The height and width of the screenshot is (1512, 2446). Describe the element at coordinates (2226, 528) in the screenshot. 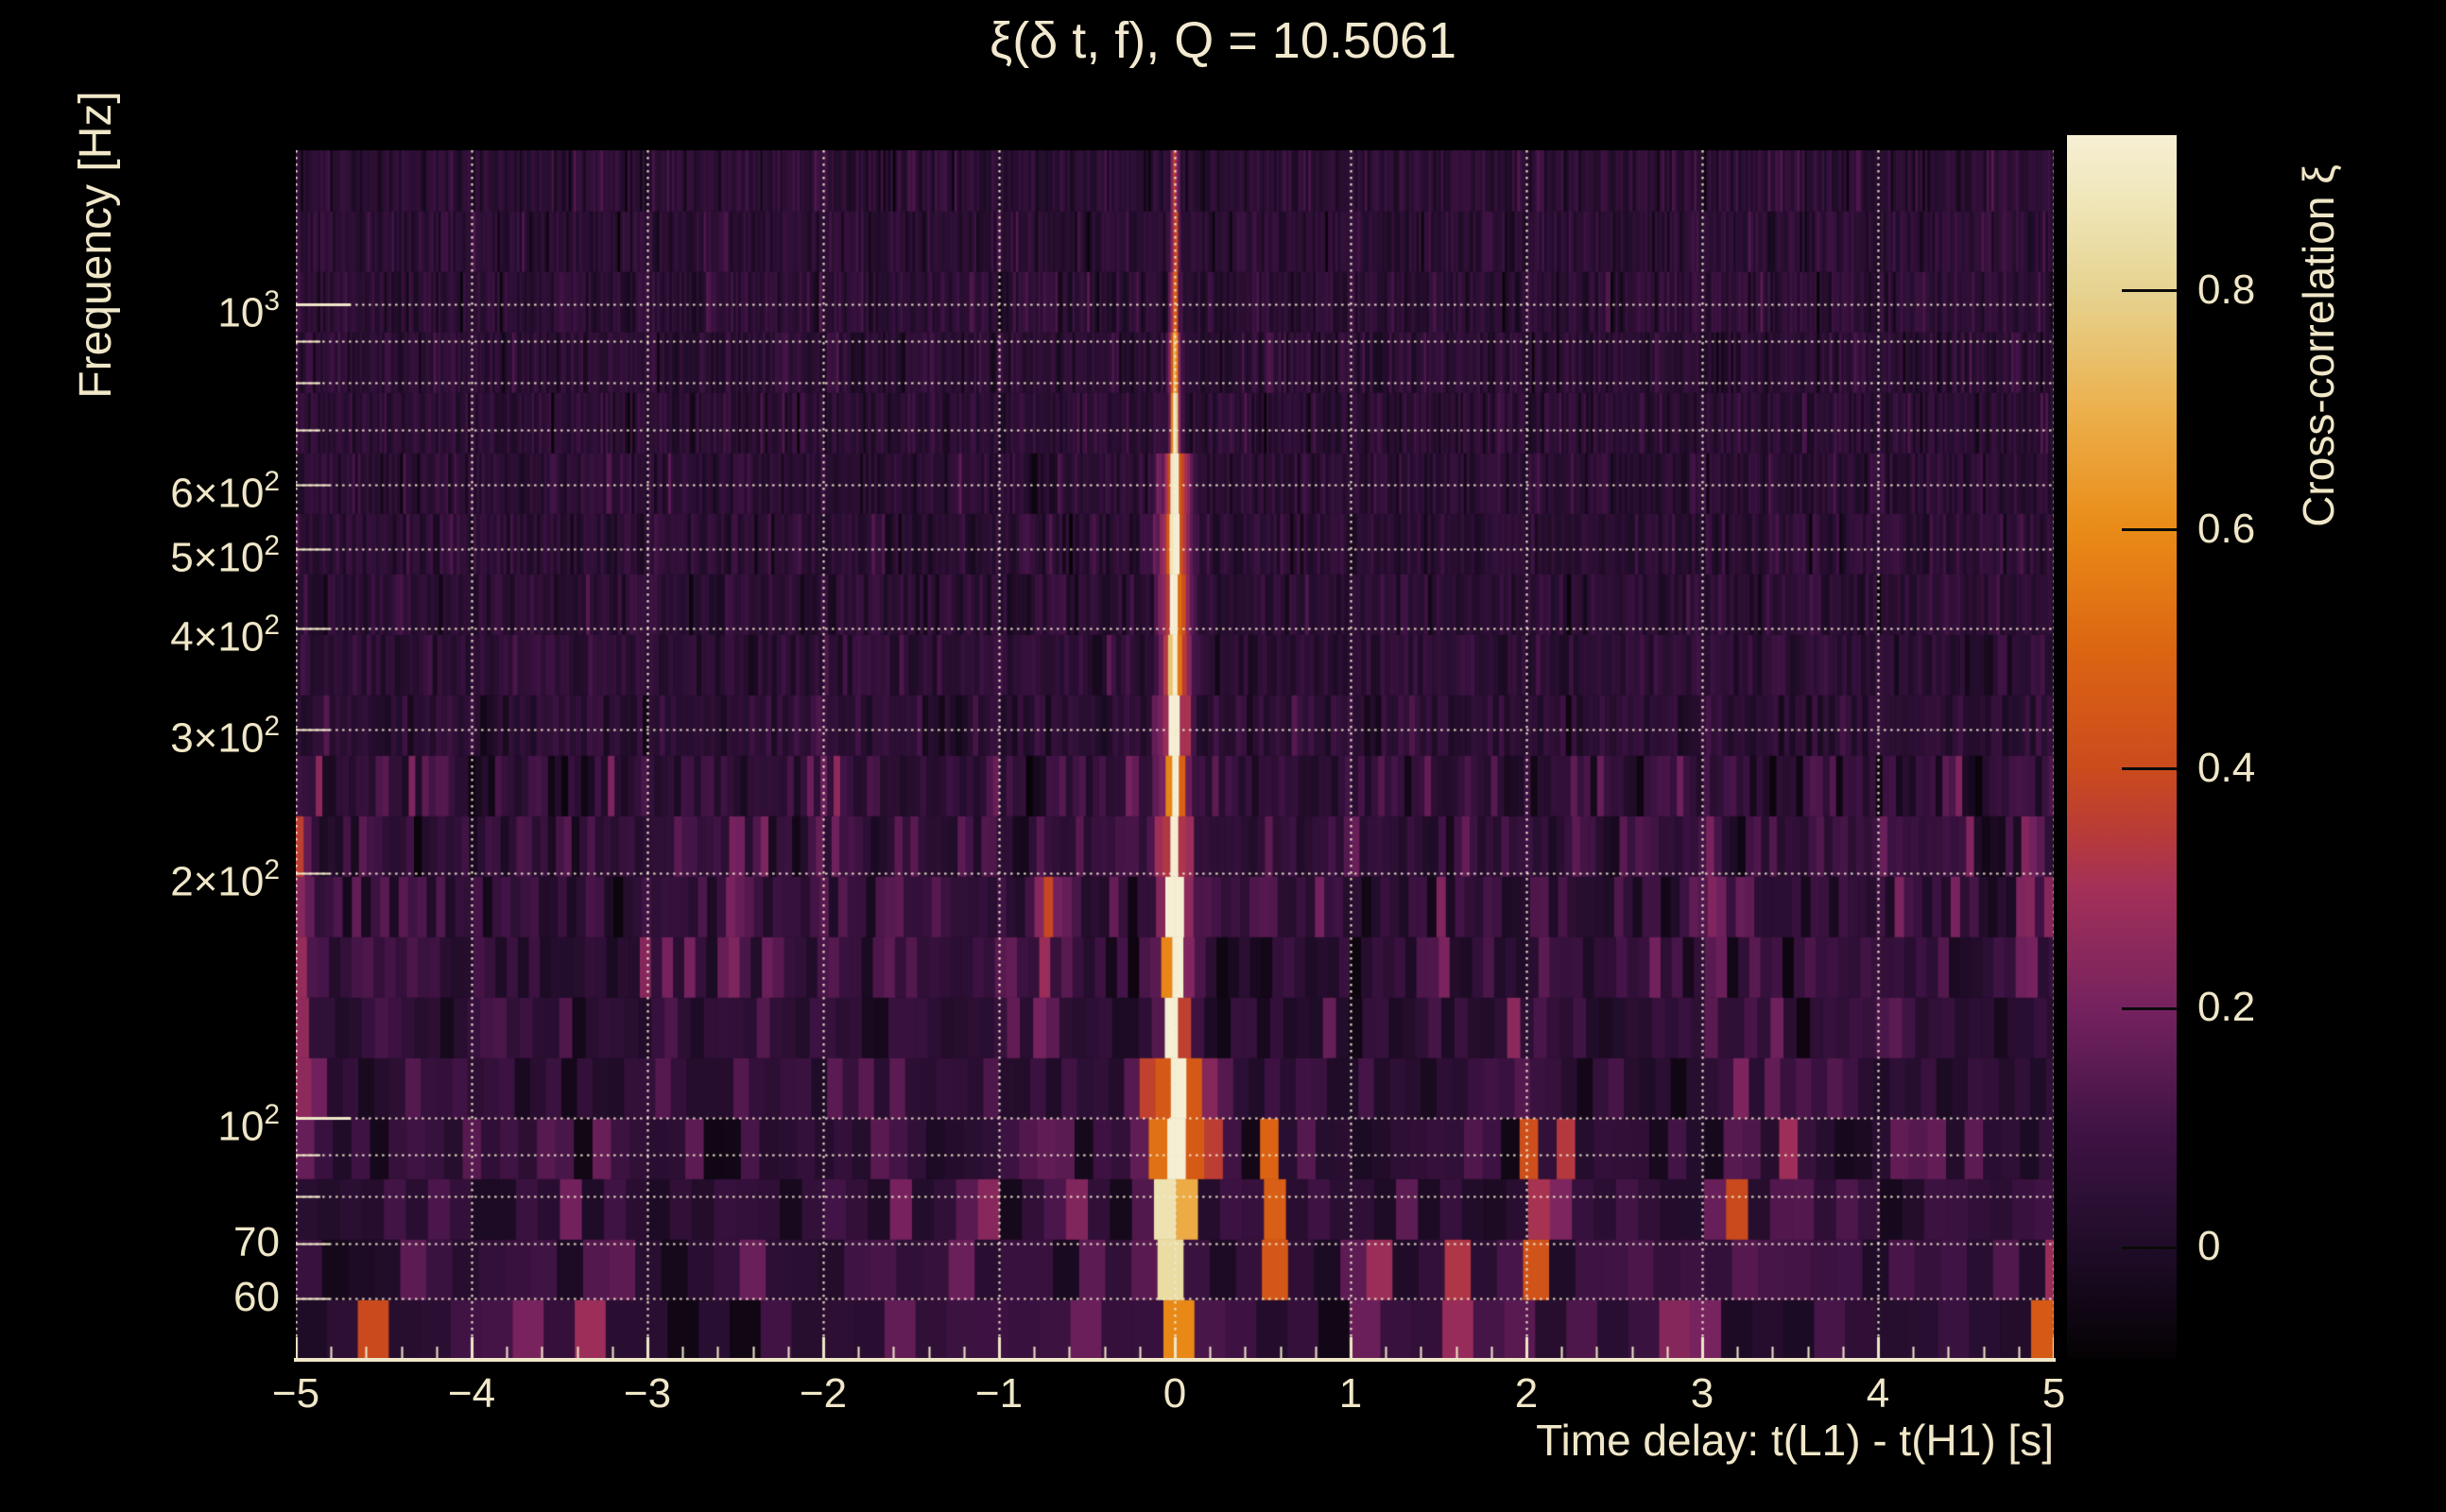

I see `colorbar-tick-label: 0.6` at that location.